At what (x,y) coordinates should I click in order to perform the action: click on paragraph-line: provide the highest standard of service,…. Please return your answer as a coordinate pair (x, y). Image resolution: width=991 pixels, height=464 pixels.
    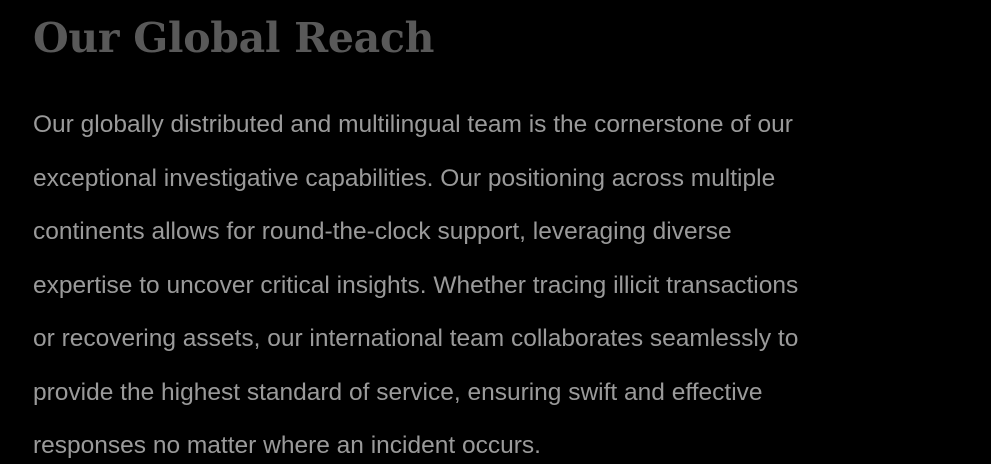
    Looking at the image, I should click on (398, 392).